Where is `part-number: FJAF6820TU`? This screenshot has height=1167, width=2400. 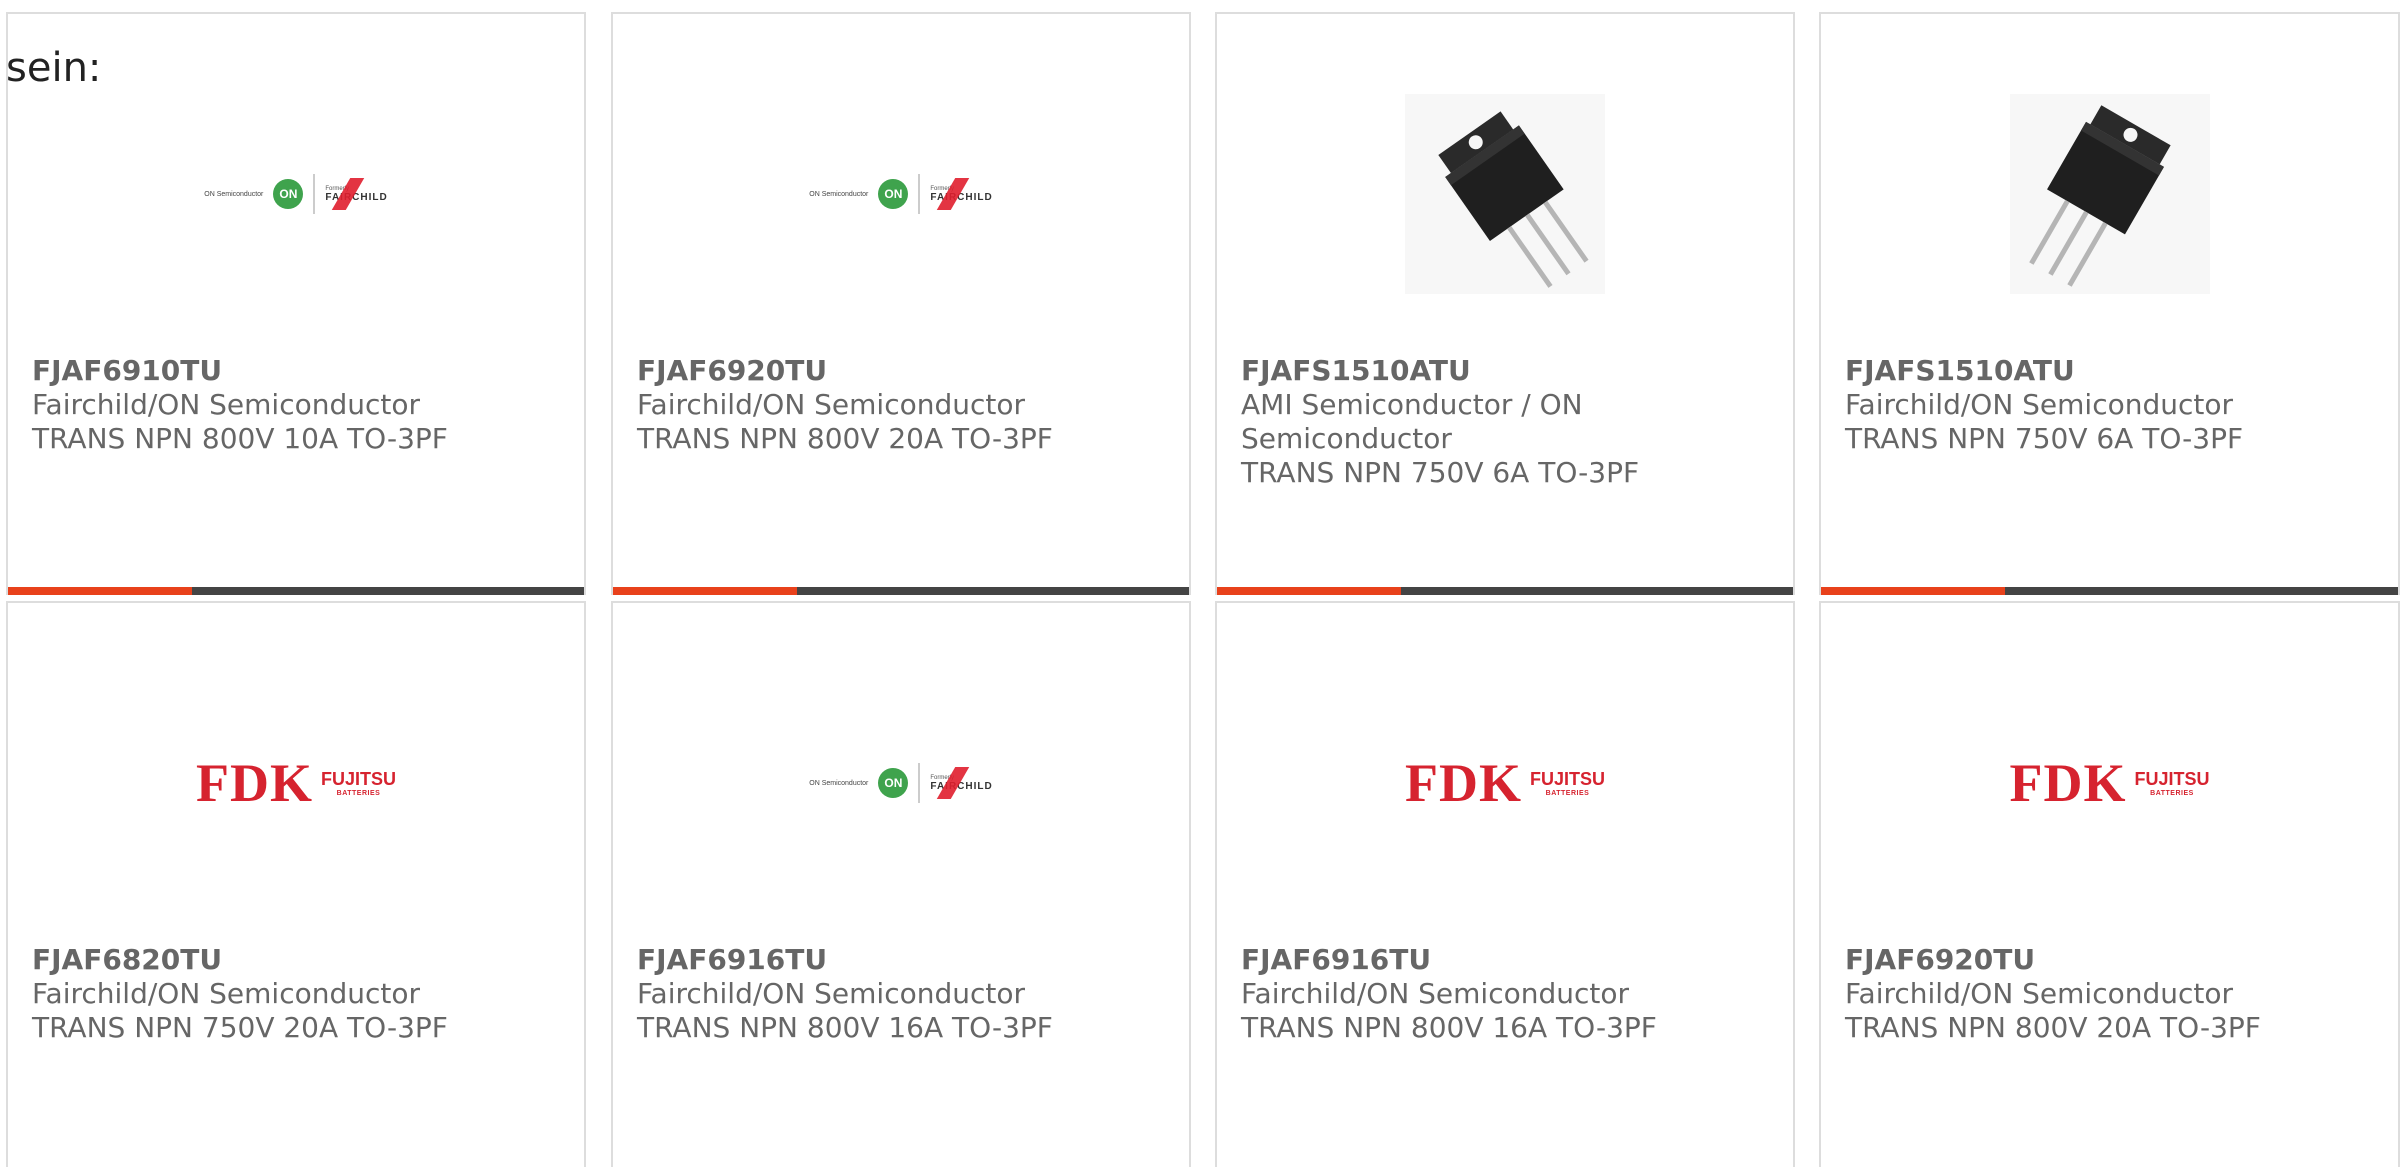
part-number: FJAF6820TU is located at coordinates (288, 960).